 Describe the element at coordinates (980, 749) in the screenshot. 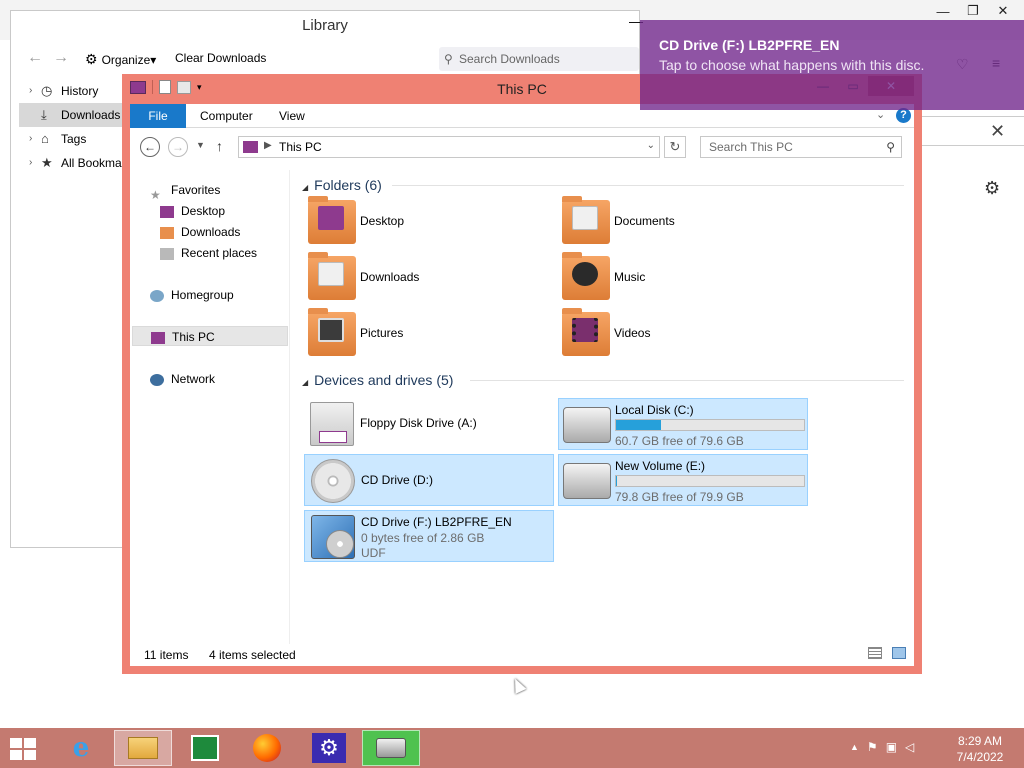

I see `clock: 8:29 AM 7/4/2022` at that location.